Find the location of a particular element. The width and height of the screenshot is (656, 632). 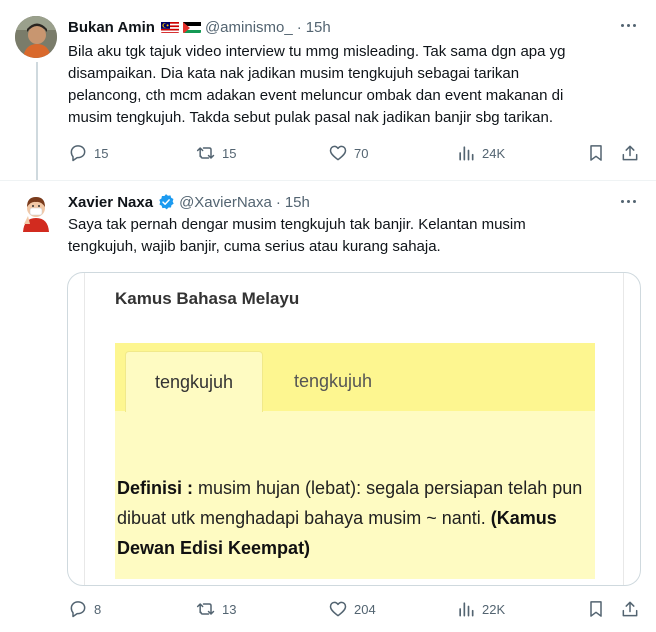

views-button: 24K is located at coordinates (480, 153).